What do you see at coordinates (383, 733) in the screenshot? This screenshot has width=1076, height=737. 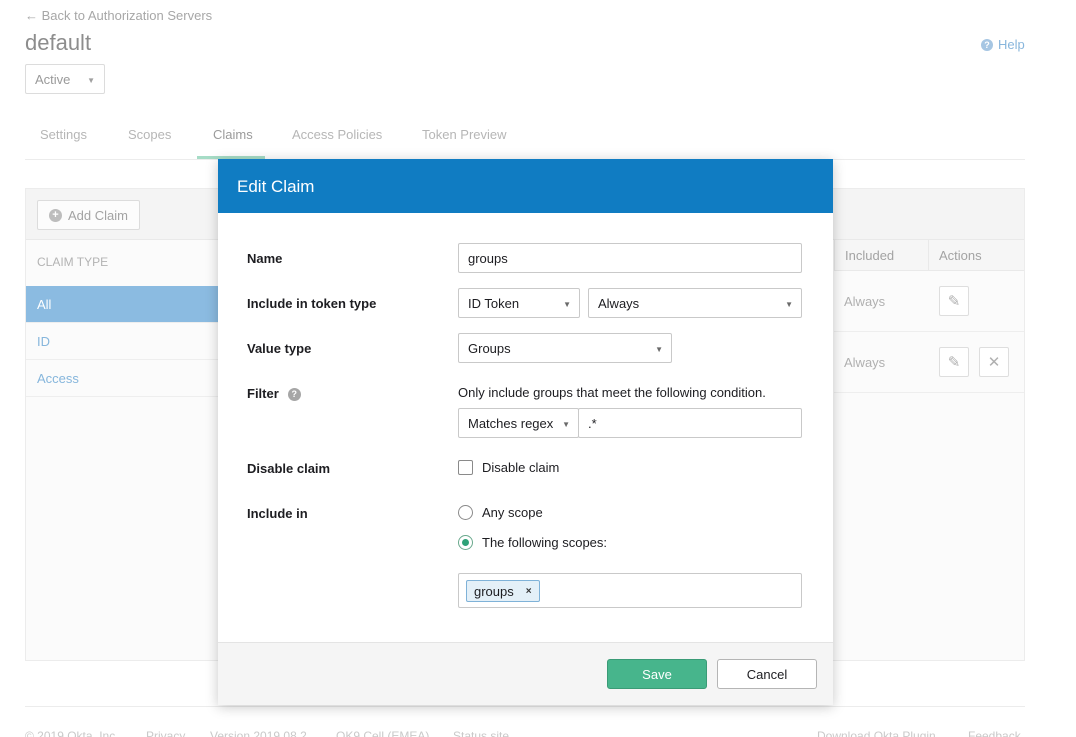 I see `footer-cell: OK9 Cell (EMEA)` at bounding box center [383, 733].